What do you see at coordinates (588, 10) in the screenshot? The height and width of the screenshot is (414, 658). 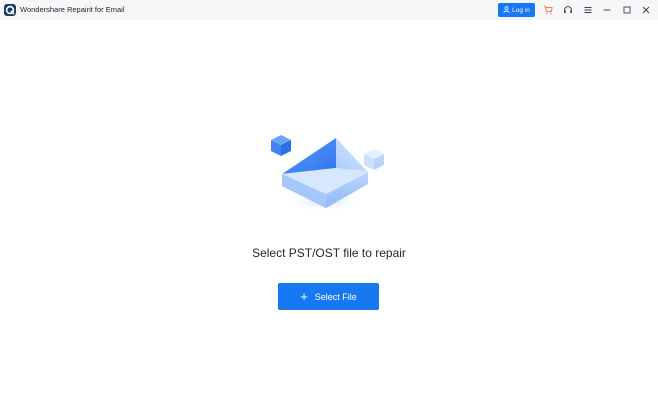 I see `menu-icon` at bounding box center [588, 10].